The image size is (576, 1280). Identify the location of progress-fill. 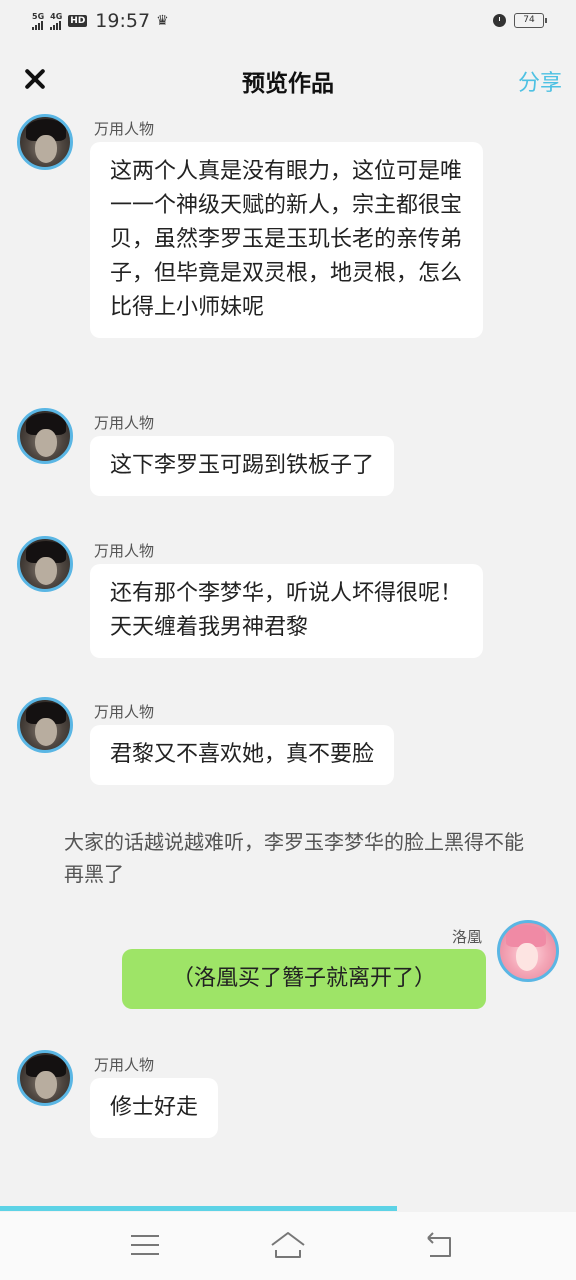
(199, 1208).